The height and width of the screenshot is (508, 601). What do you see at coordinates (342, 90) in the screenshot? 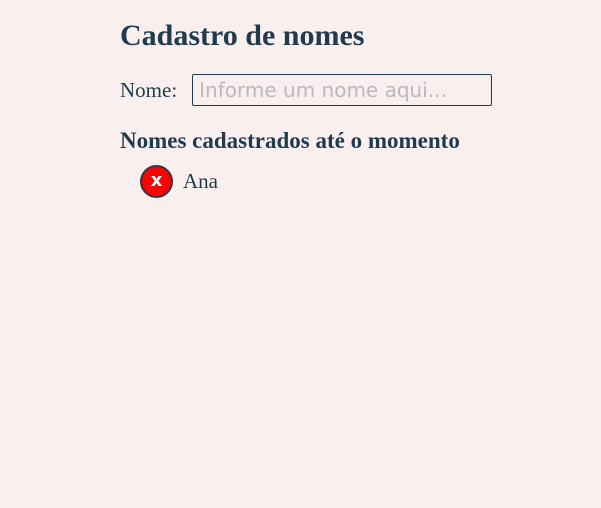
I see `name-input` at bounding box center [342, 90].